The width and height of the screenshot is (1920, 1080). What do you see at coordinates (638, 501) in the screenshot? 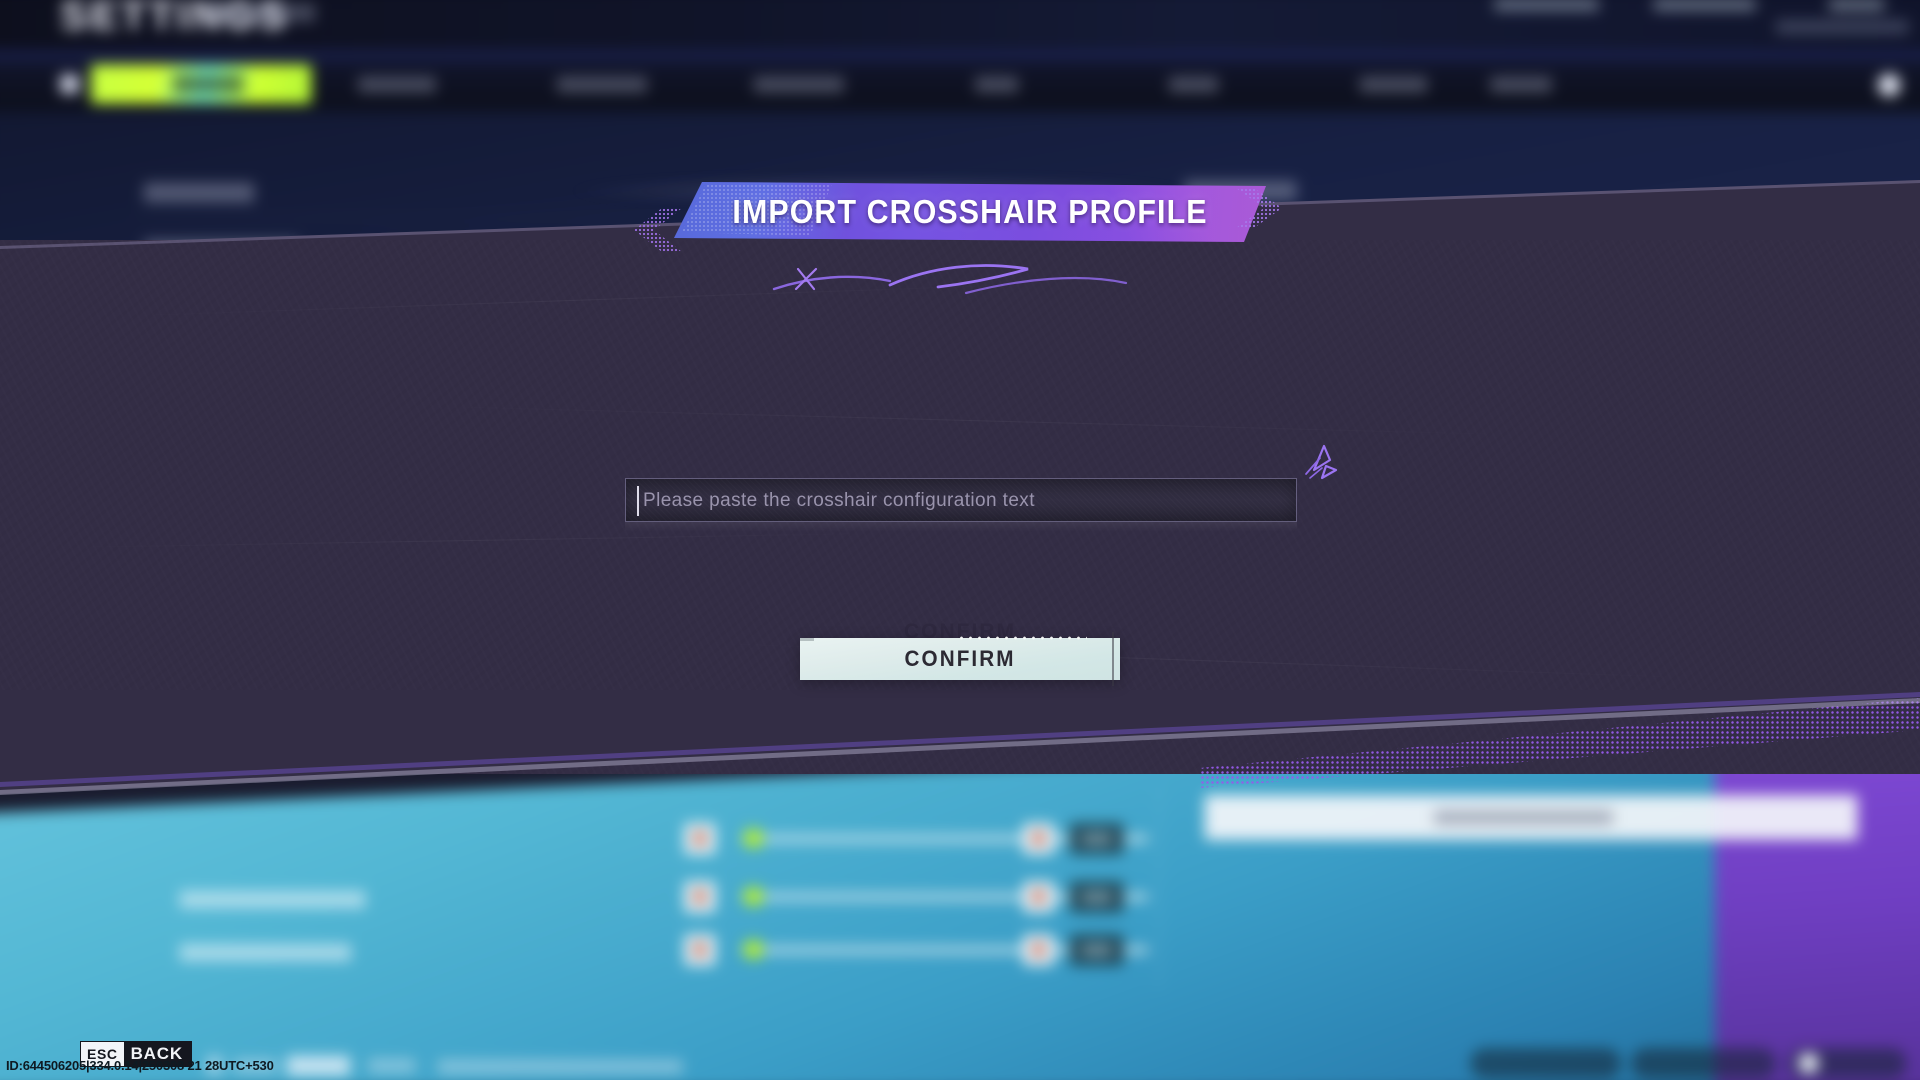
I see `text-caret` at bounding box center [638, 501].